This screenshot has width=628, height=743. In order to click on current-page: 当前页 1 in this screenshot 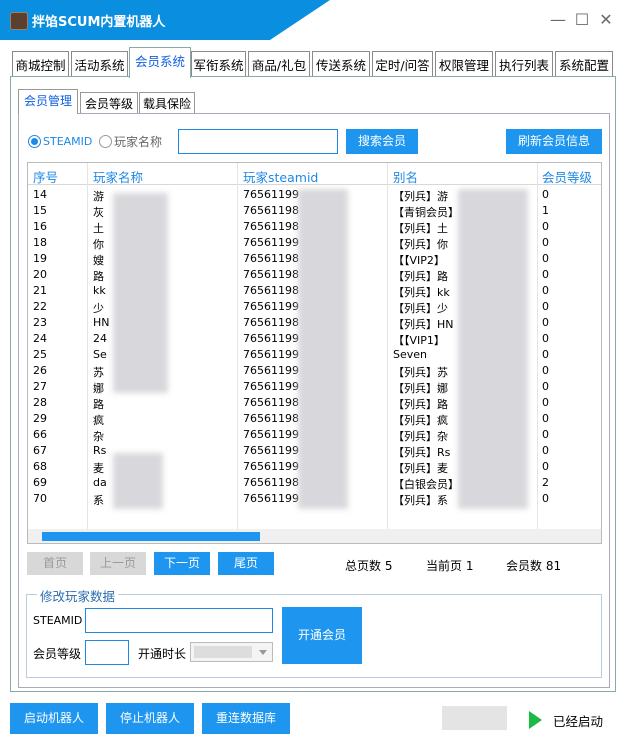, I will do `click(450, 566)`.